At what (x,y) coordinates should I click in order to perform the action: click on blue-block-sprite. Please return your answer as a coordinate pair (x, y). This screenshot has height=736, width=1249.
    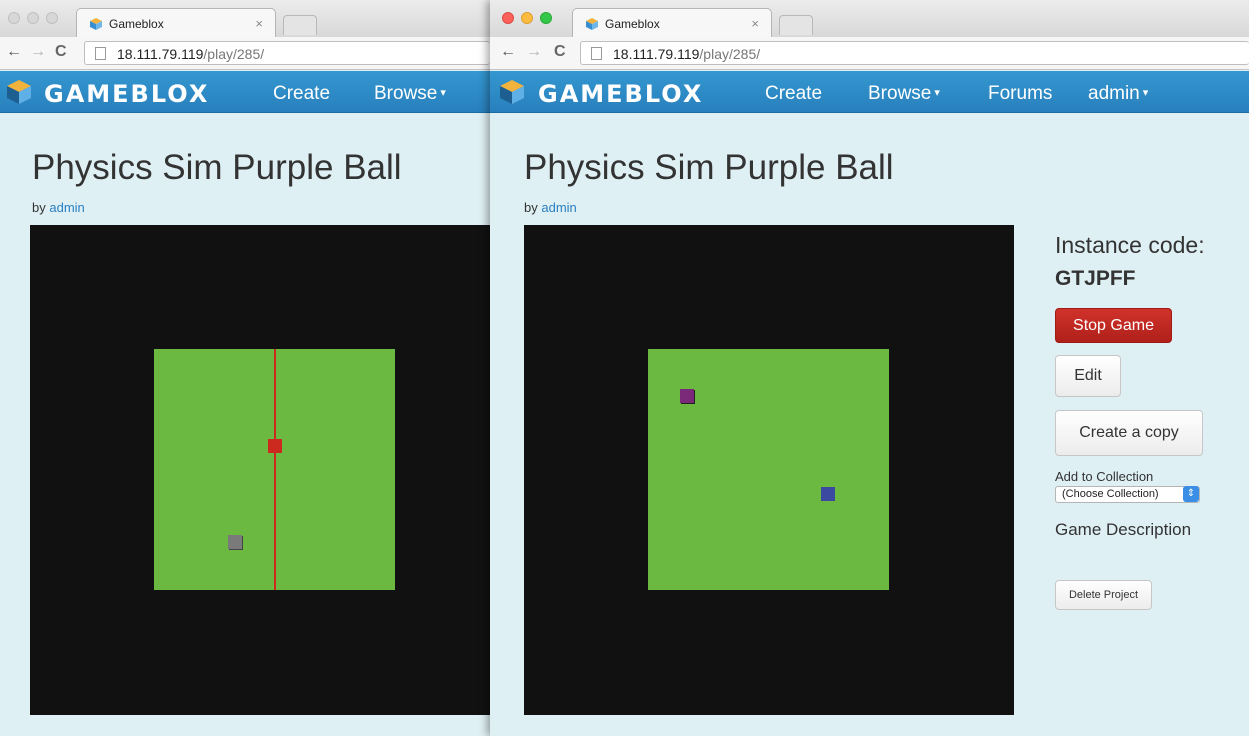
    Looking at the image, I should click on (828, 494).